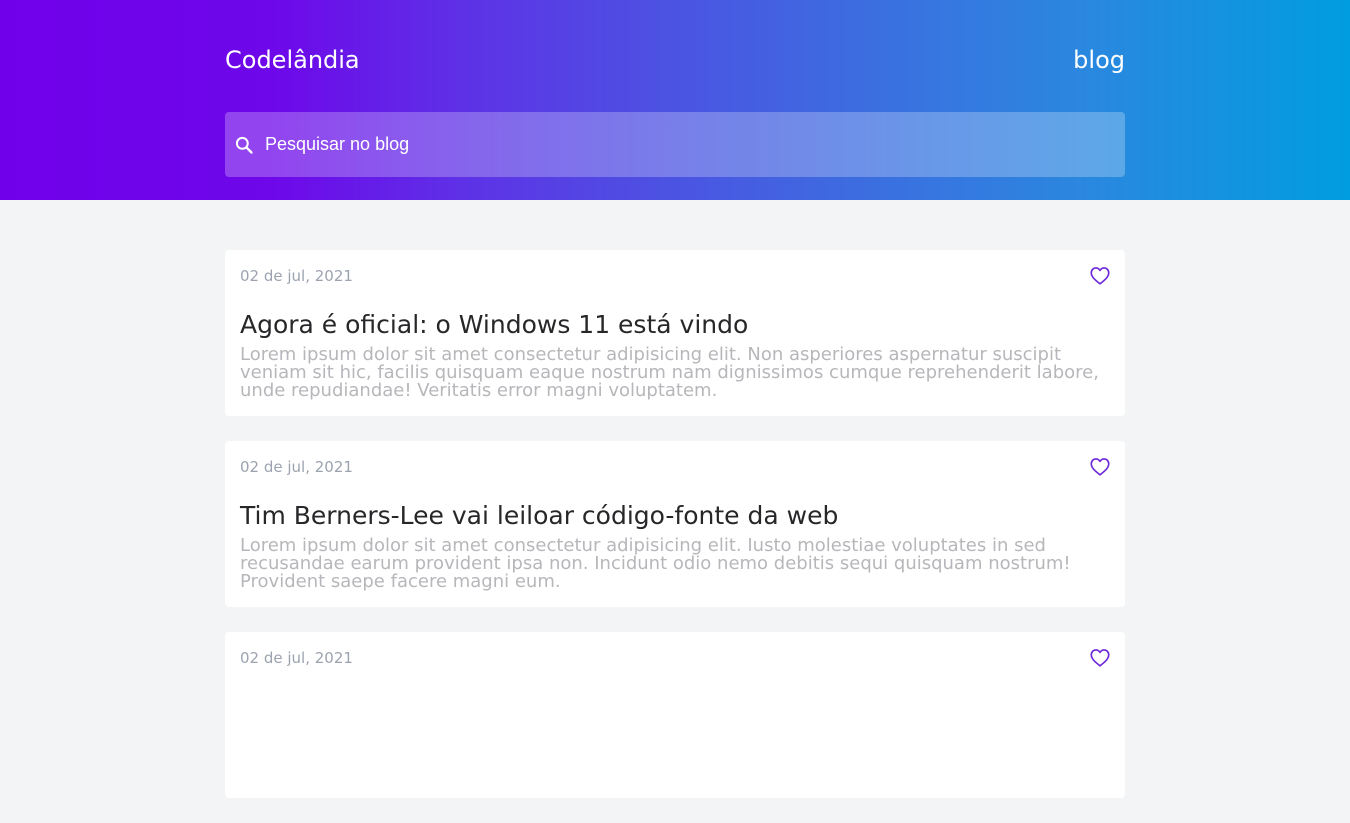 This screenshot has height=823, width=1350. What do you see at coordinates (675, 715) in the screenshot?
I see `post-card: 02 de jul, 2021` at bounding box center [675, 715].